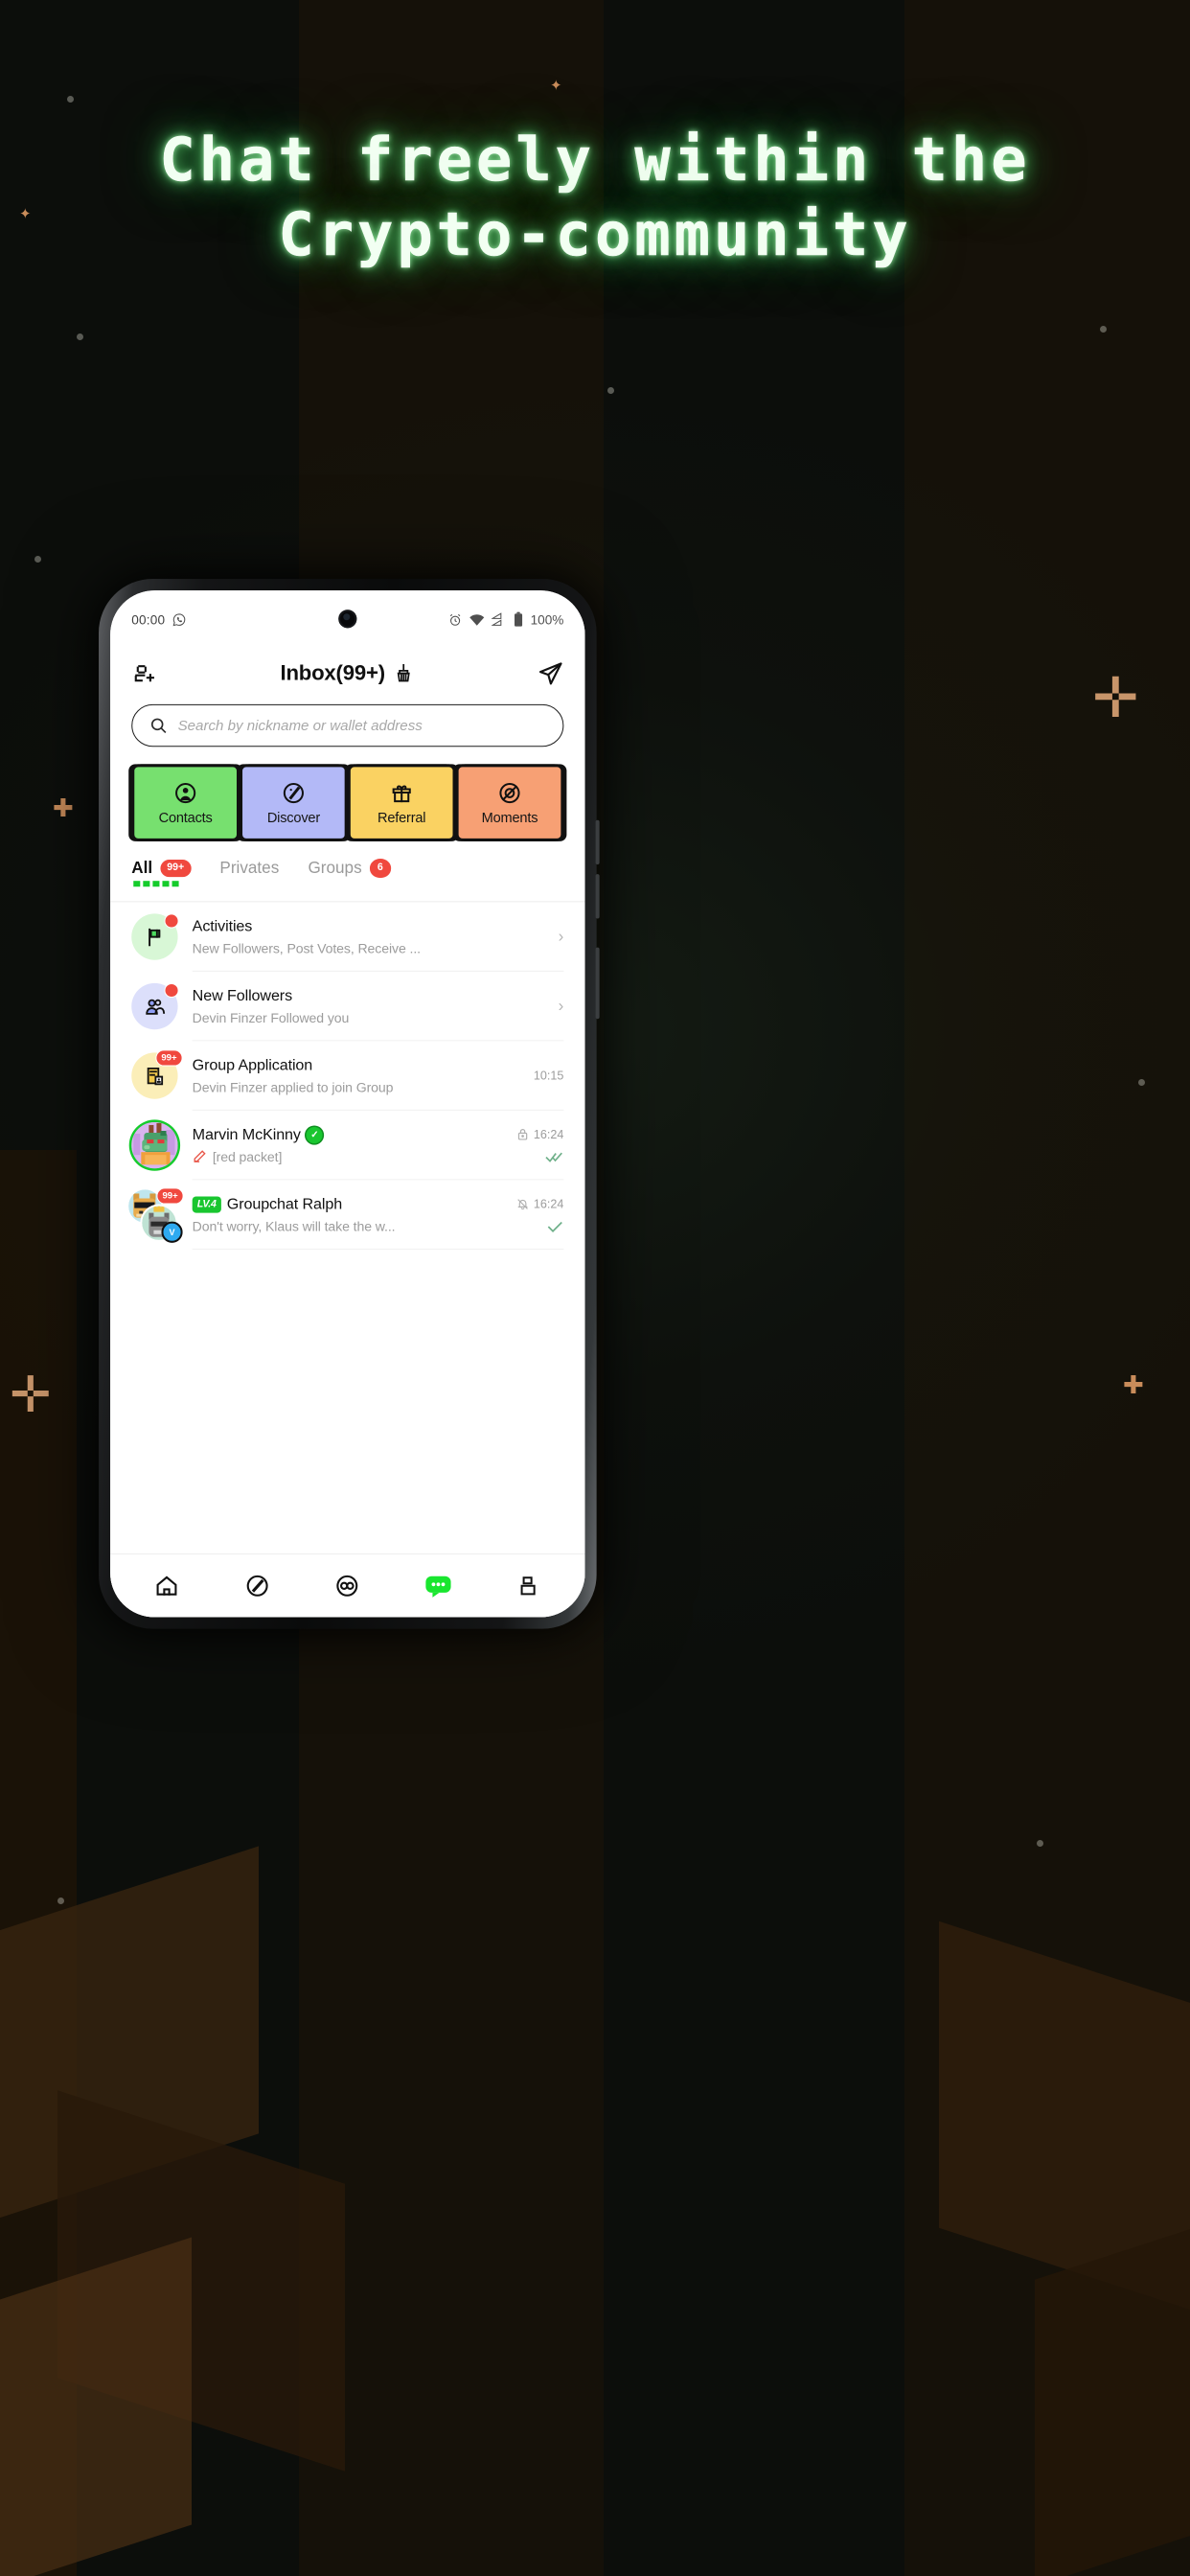 The image size is (1190, 2576). I want to click on quick-actions: Contacts Discover Referral Moments, so click(348, 802).